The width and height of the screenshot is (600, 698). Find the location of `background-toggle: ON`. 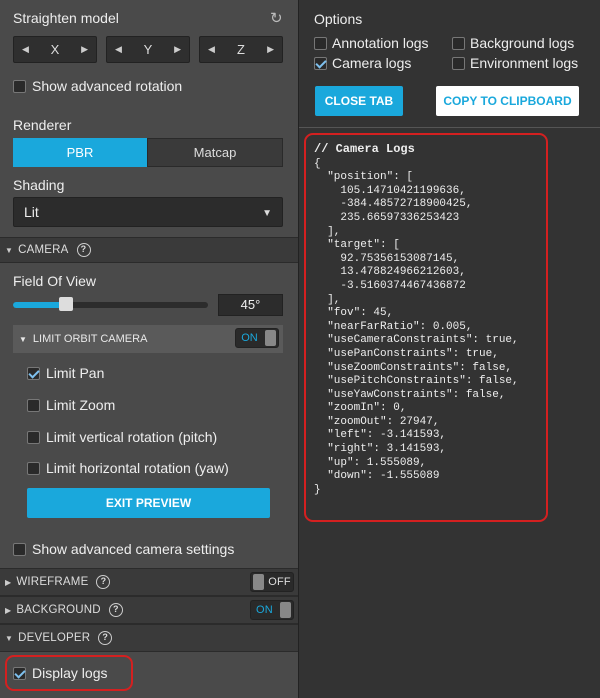

background-toggle: ON is located at coordinates (272, 610).